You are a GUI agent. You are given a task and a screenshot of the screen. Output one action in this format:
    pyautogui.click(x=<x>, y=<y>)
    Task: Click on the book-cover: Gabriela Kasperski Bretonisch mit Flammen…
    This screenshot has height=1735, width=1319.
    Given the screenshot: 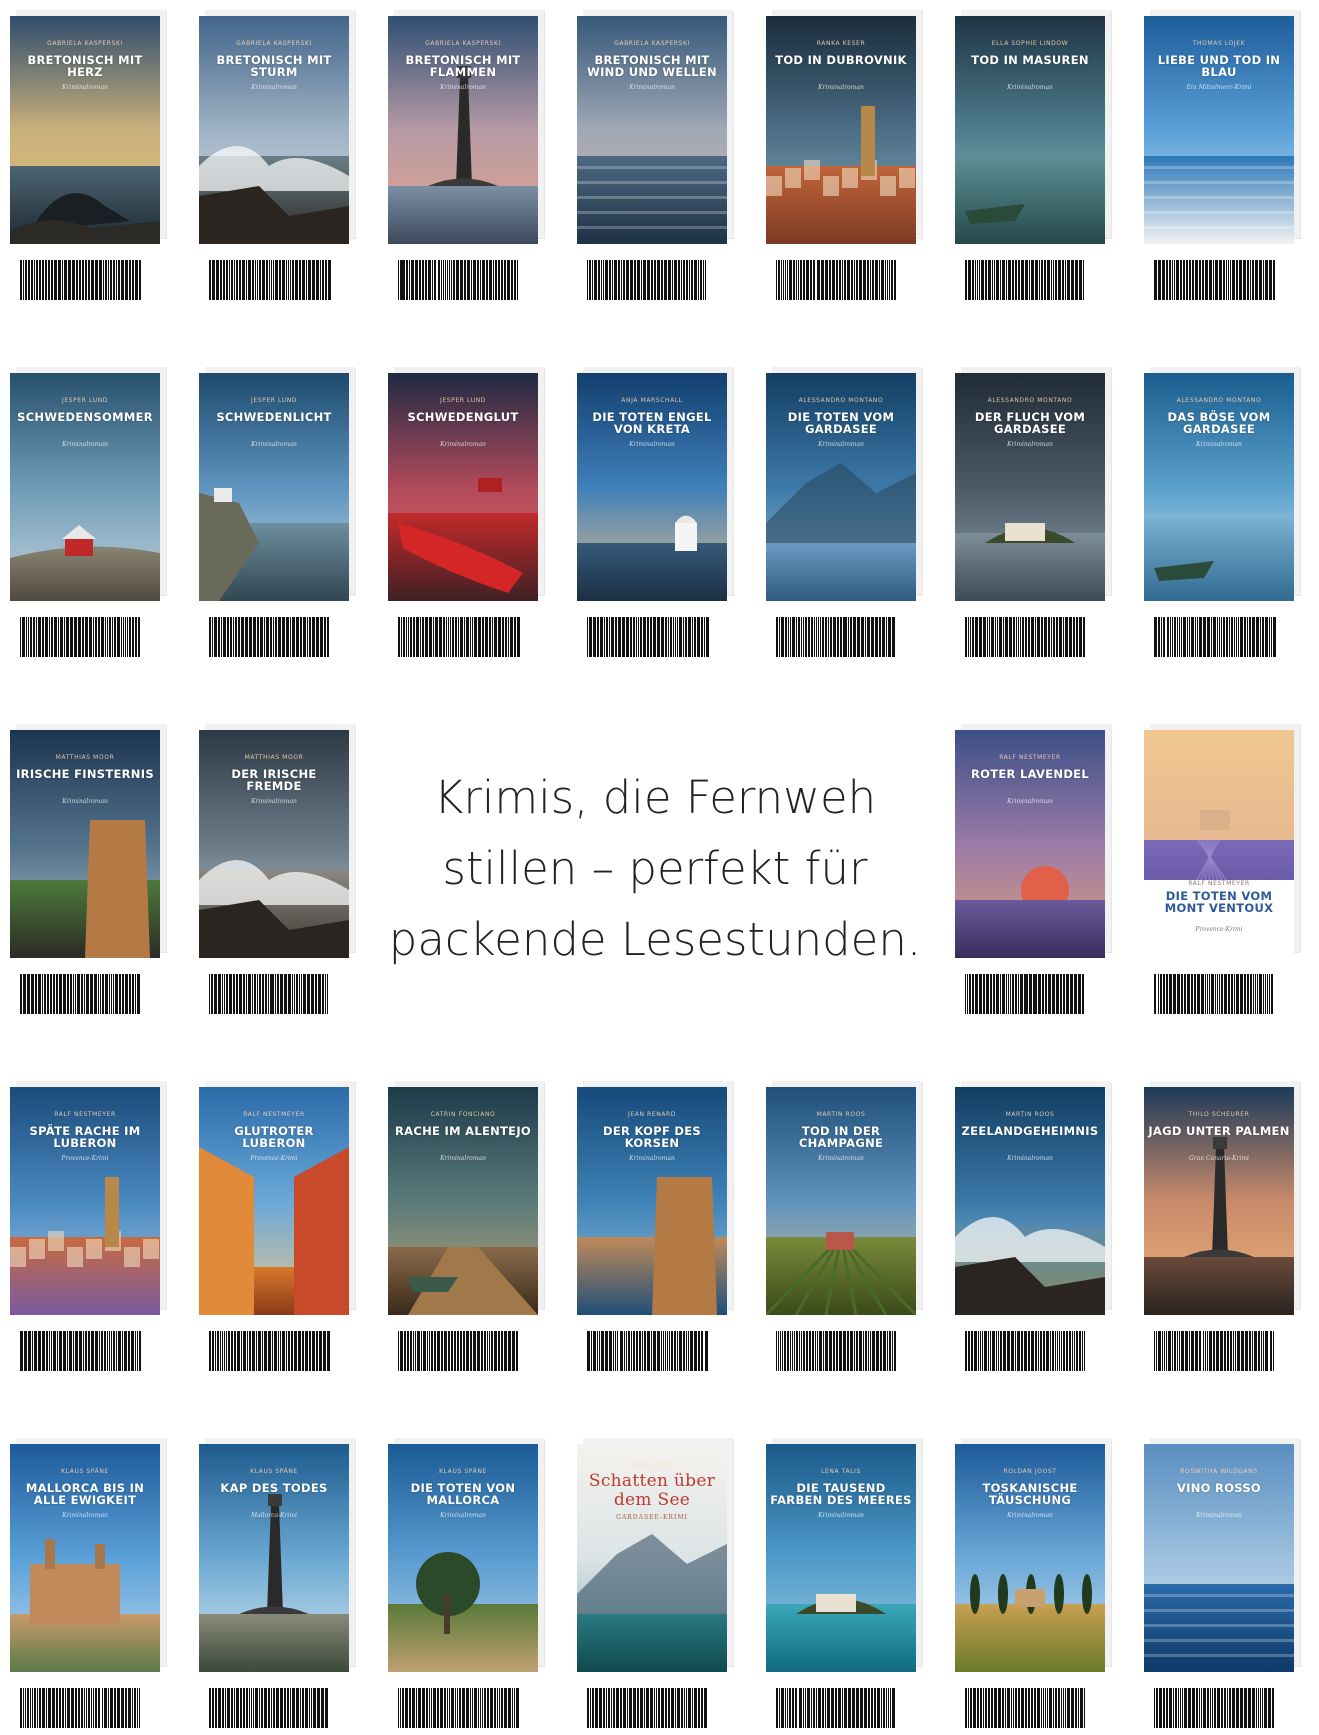 What is the action you would take?
    pyautogui.click(x=463, y=130)
    